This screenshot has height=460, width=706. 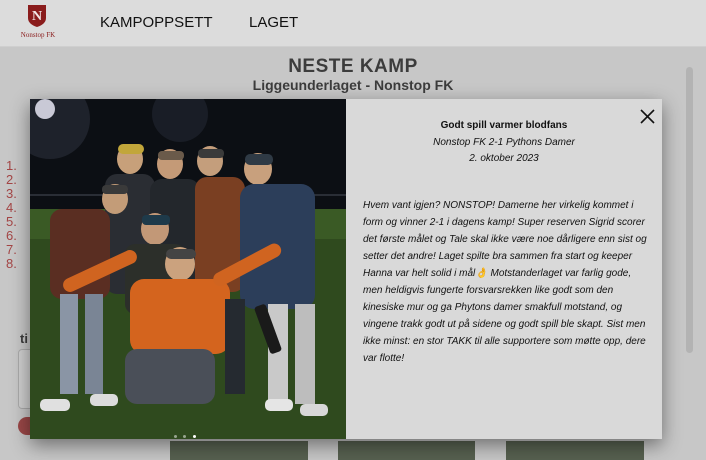 What do you see at coordinates (504, 158) in the screenshot?
I see `article-date: 2. oktober 2023` at bounding box center [504, 158].